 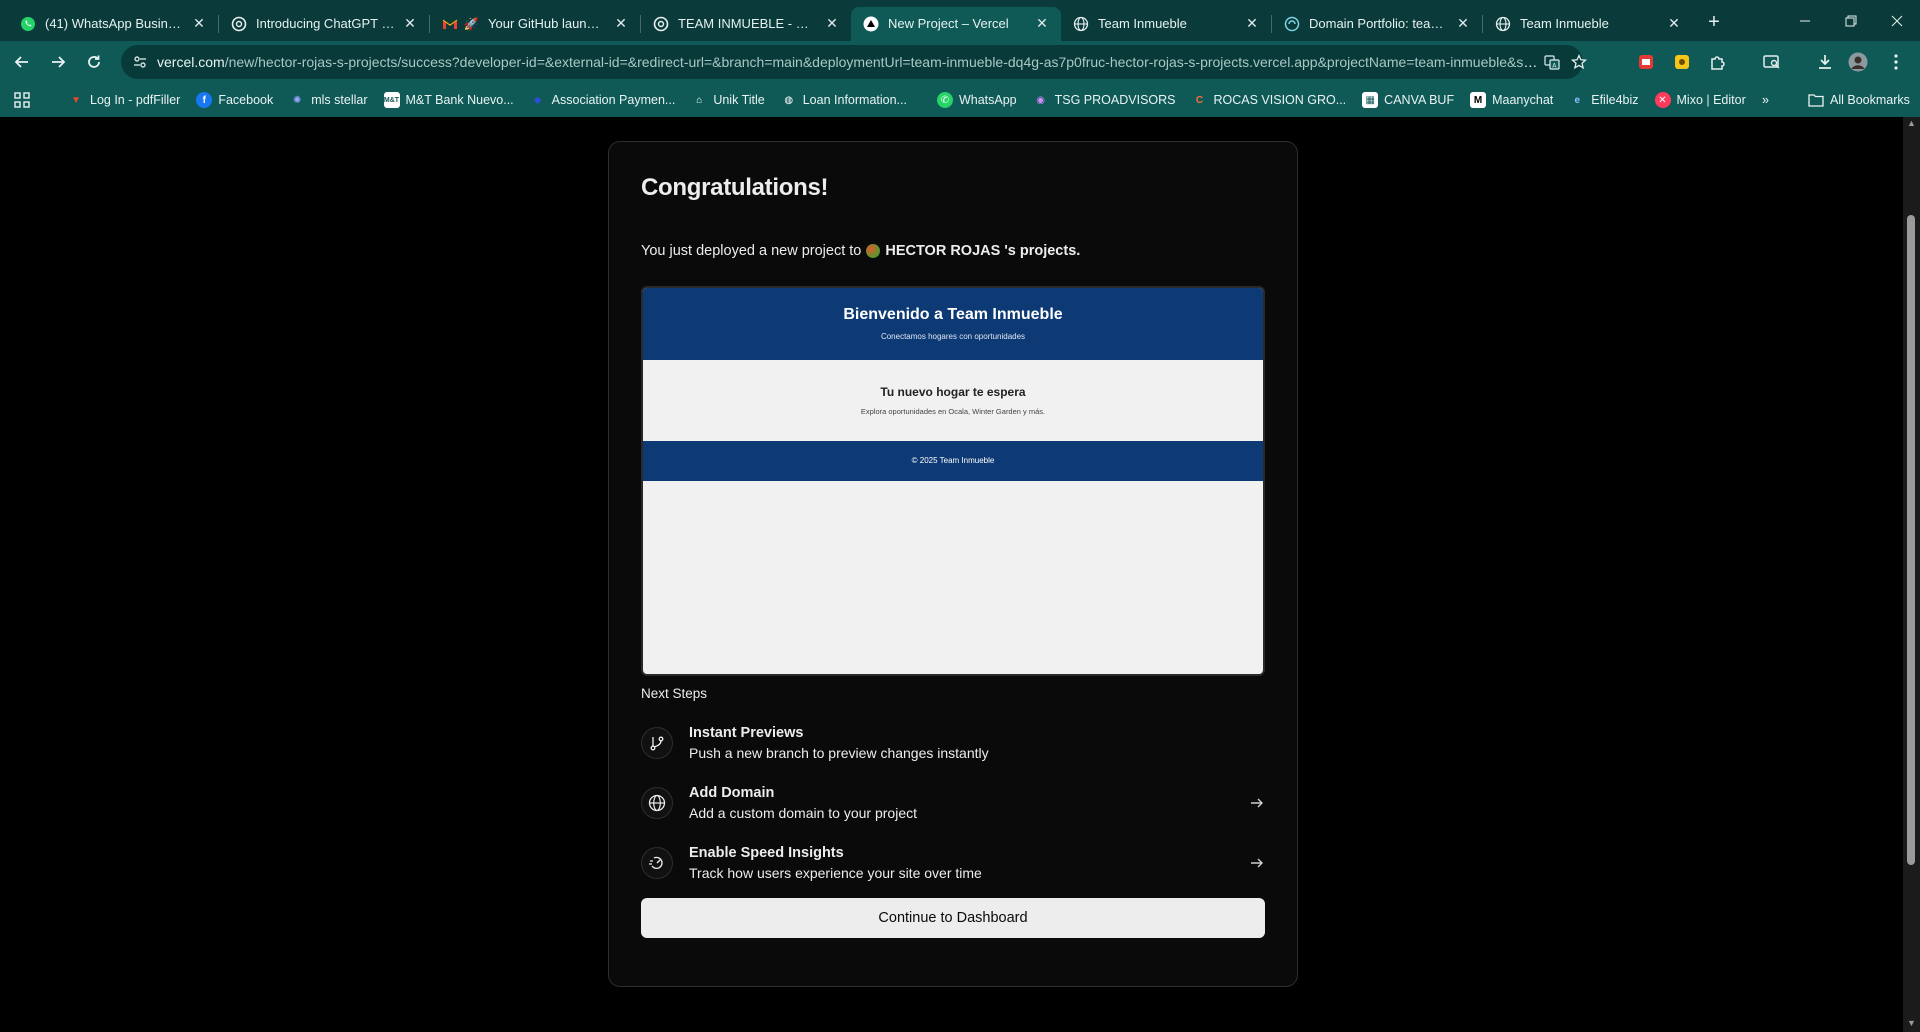 What do you see at coordinates (1714, 23) in the screenshot?
I see `new-tab-button: +` at bounding box center [1714, 23].